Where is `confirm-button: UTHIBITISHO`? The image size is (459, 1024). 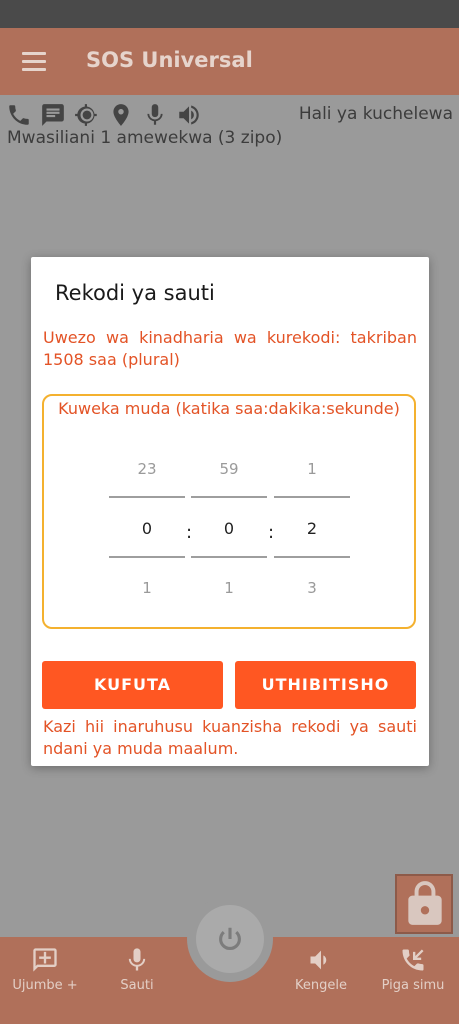 confirm-button: UTHIBITISHO is located at coordinates (325, 685).